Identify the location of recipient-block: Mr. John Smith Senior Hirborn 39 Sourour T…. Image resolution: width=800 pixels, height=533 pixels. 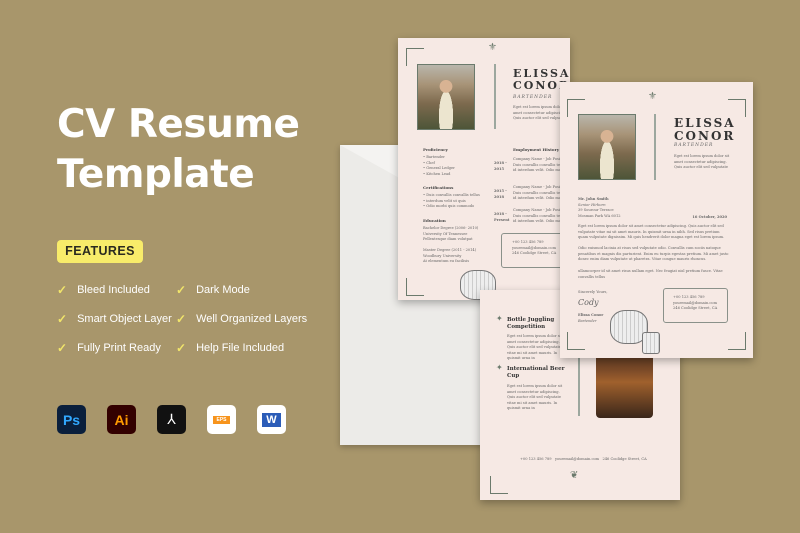
(599, 207).